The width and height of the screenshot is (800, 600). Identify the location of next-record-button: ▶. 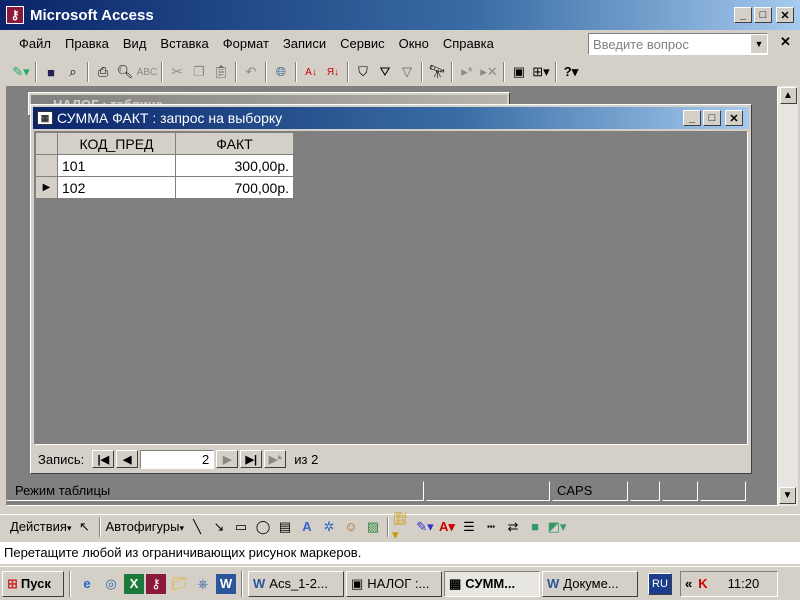
(227, 459).